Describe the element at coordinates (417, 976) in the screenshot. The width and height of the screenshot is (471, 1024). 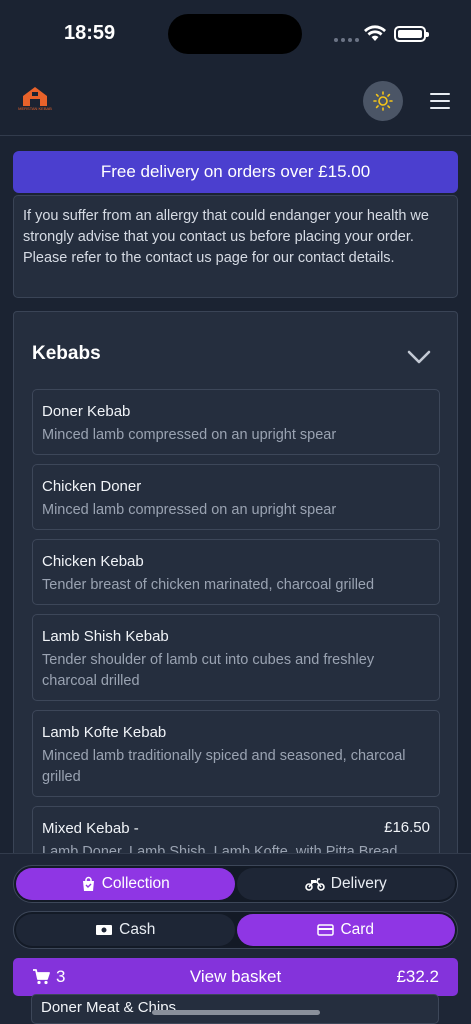
I see `basket-total: £32.2` at that location.